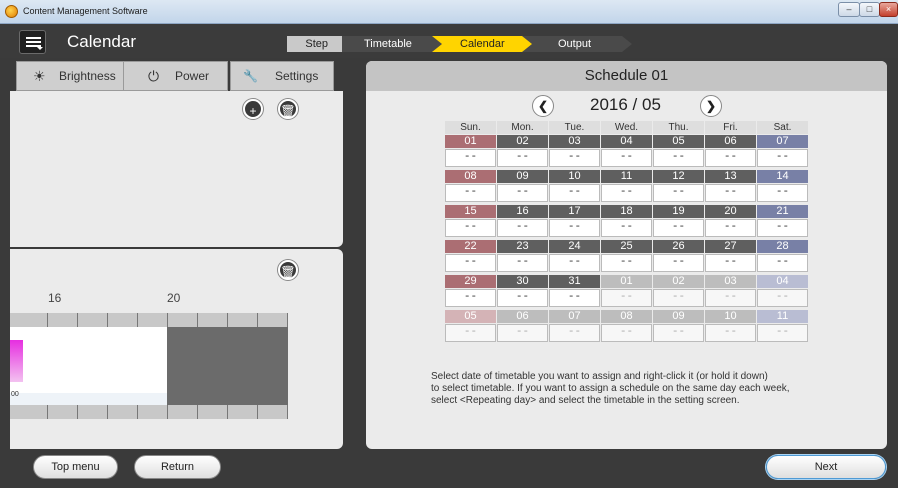 The height and width of the screenshot is (488, 898). Describe the element at coordinates (849, 9) in the screenshot. I see `minimize-button: –` at that location.